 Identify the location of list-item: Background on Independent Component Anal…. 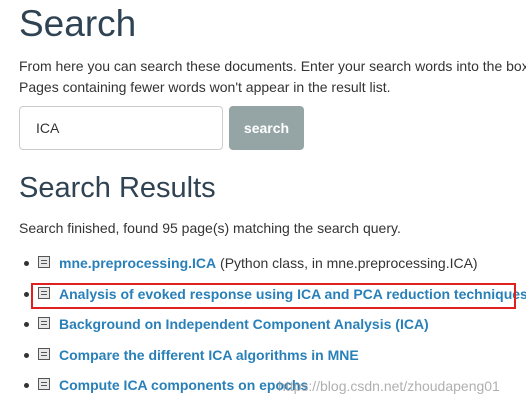
(271, 328).